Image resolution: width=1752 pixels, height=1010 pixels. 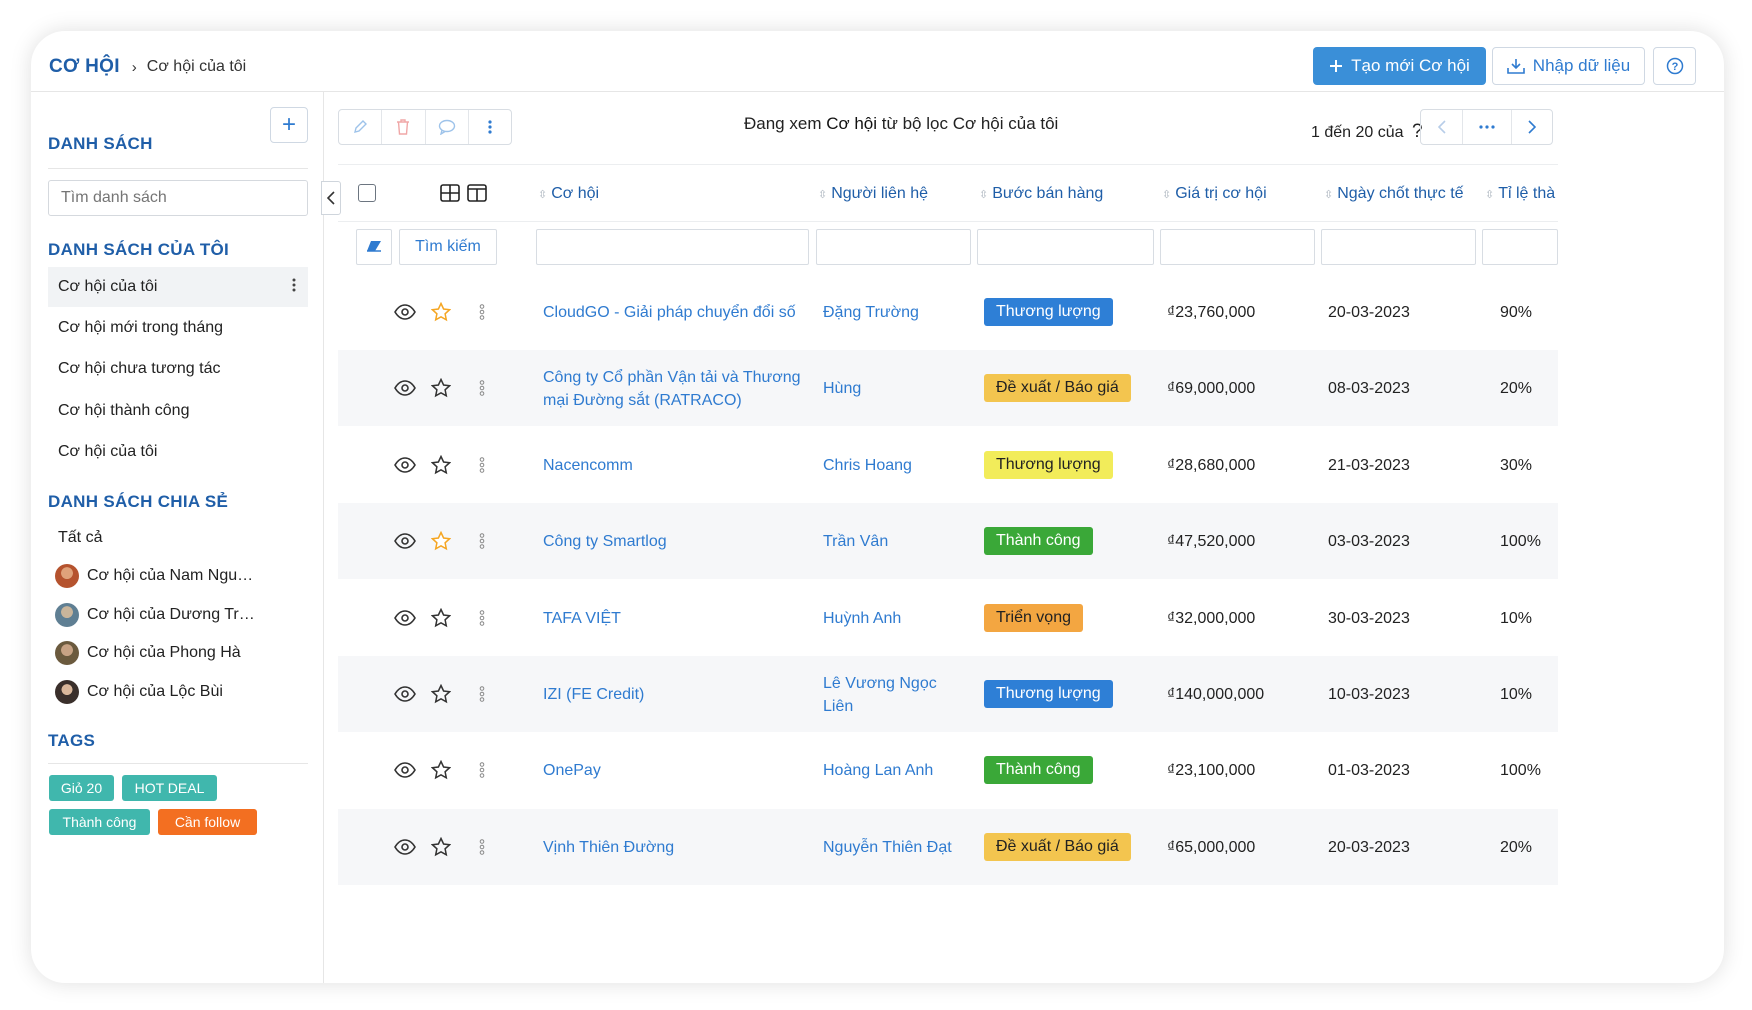 What do you see at coordinates (1041, 194) in the screenshot?
I see `column-sales-stage: ⇳ Bước bán hàng` at bounding box center [1041, 194].